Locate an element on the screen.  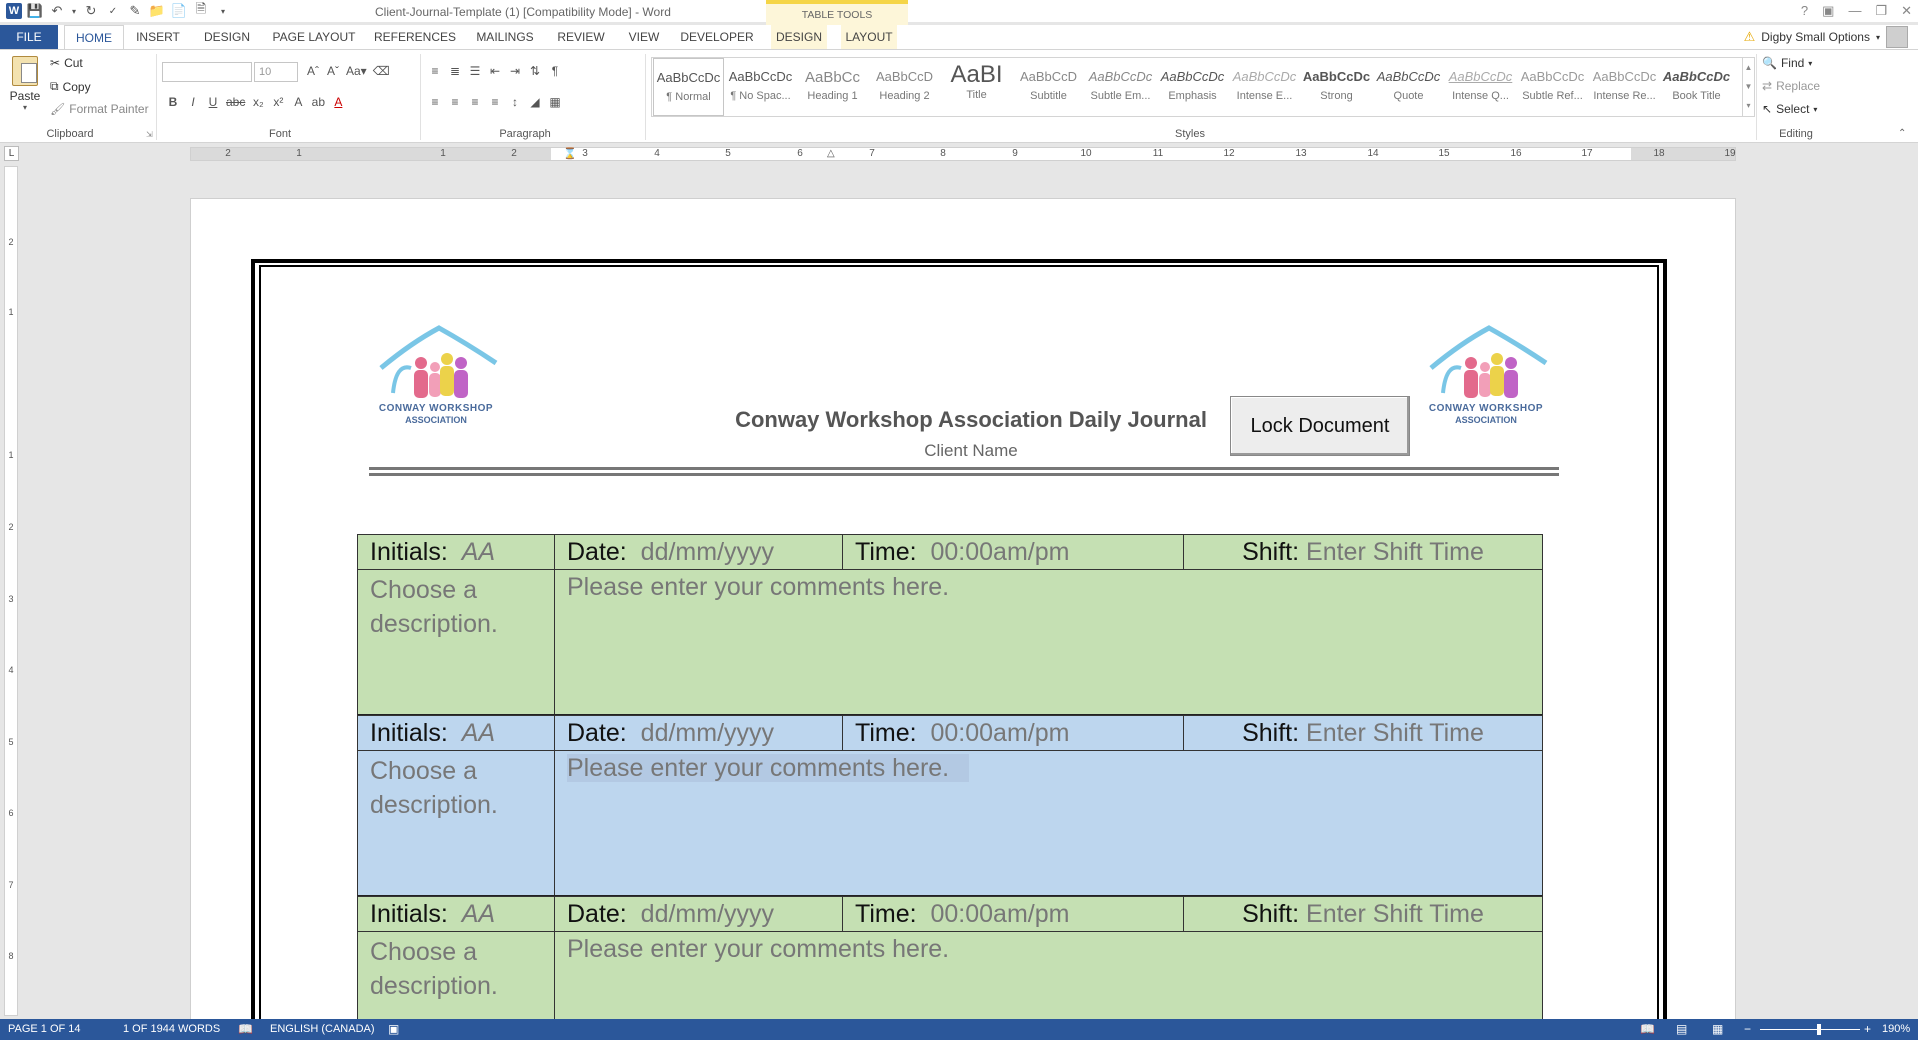
style-heading-1: AaBbCc Heading 1 is located at coordinates (832, 87).